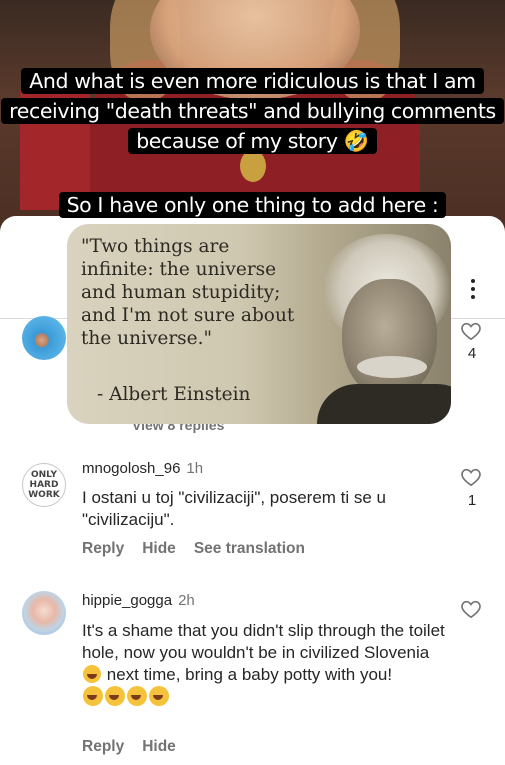 This screenshot has width=505, height=765. I want to click on comment-username: mnogolosh_96 1h, so click(142, 468).